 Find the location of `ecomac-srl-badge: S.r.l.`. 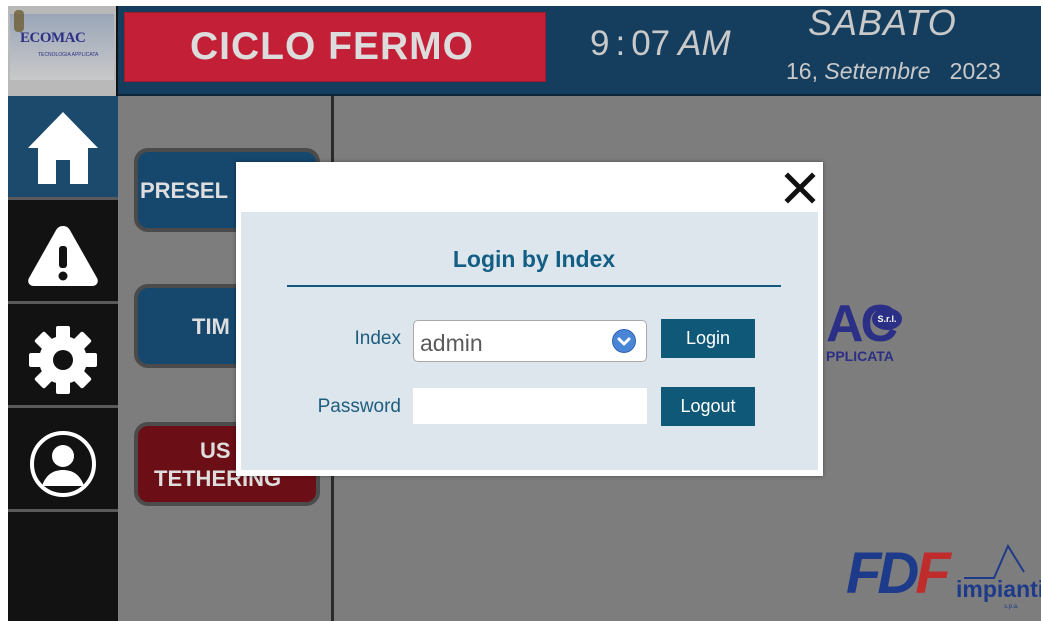

ecomac-srl-badge: S.r.l. is located at coordinates (887, 319).